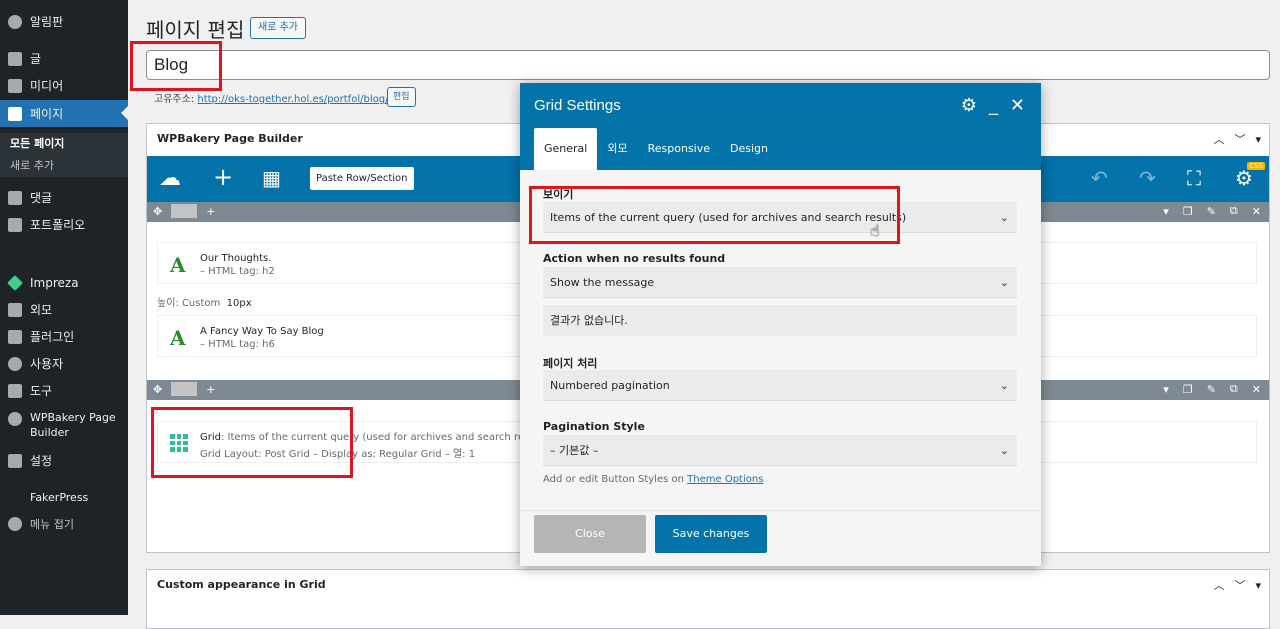 The height and width of the screenshot is (629, 1280). What do you see at coordinates (47, 114) in the screenshot?
I see `sidebar-item-label: 페이지` at bounding box center [47, 114].